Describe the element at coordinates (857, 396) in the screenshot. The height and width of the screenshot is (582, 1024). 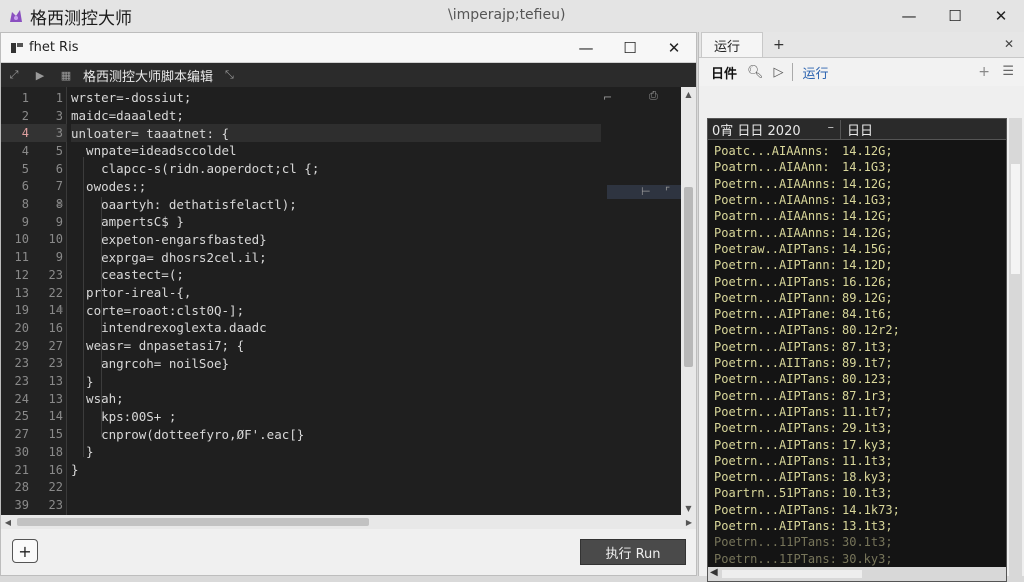
I see `log-row: Poetrn...AIPTans: 87.1r3;` at that location.